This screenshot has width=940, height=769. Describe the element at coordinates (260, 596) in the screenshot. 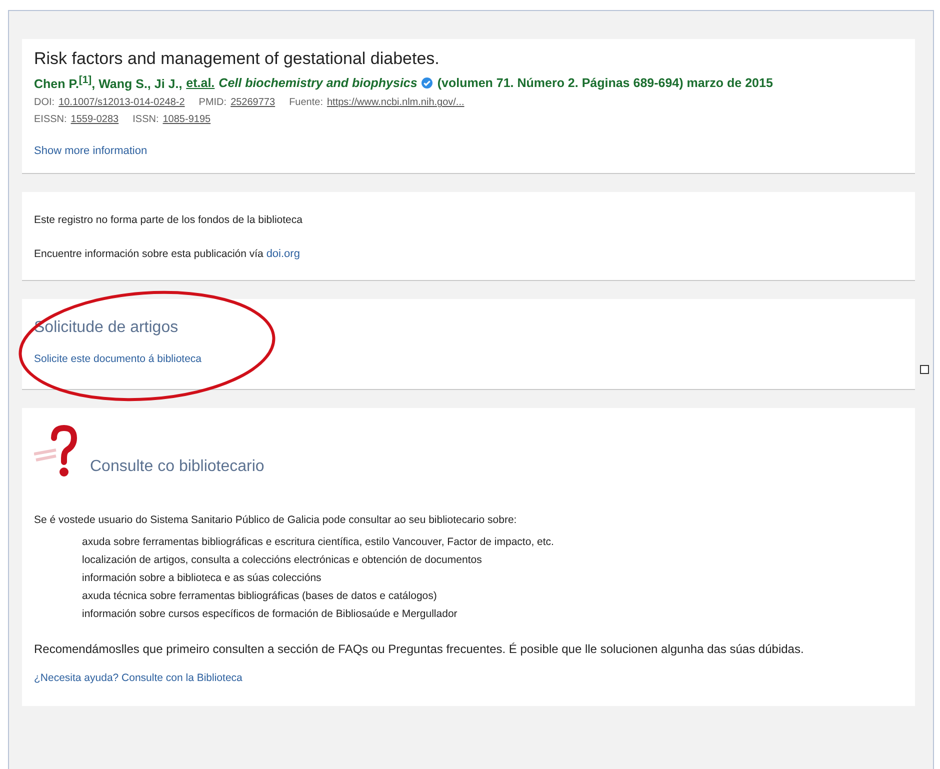

I see `topic-item: axuda técnica sobre ferramentas bibliográficas (bases de datos e catálogos)` at that location.